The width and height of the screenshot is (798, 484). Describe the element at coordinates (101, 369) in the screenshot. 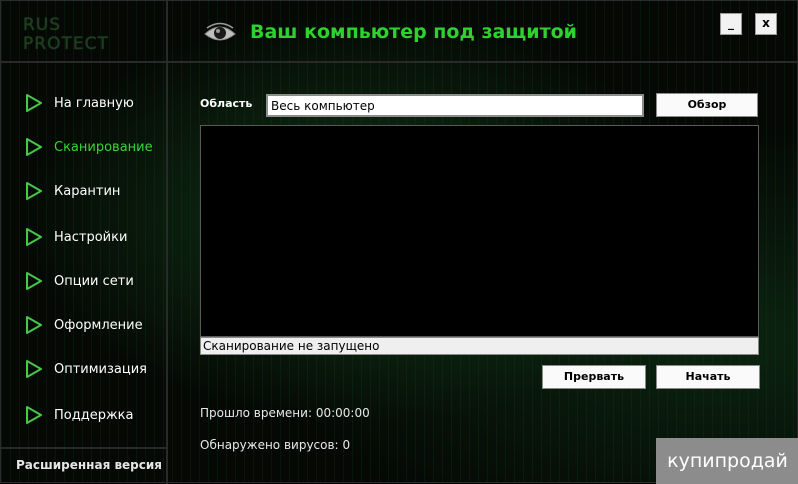

I see `sidebar-item-label: Оптимизация` at that location.